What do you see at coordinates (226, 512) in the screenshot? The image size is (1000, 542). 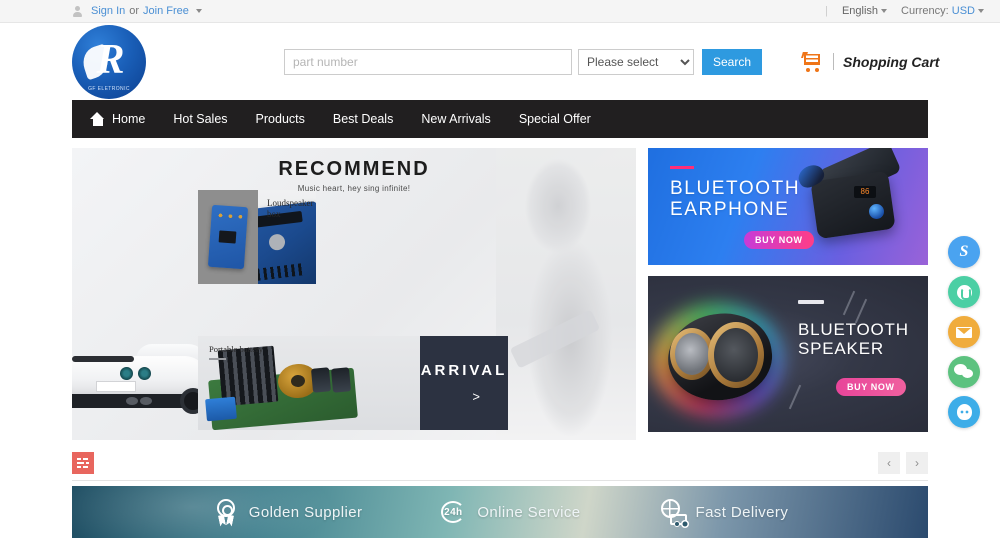 I see `medal-icon` at bounding box center [226, 512].